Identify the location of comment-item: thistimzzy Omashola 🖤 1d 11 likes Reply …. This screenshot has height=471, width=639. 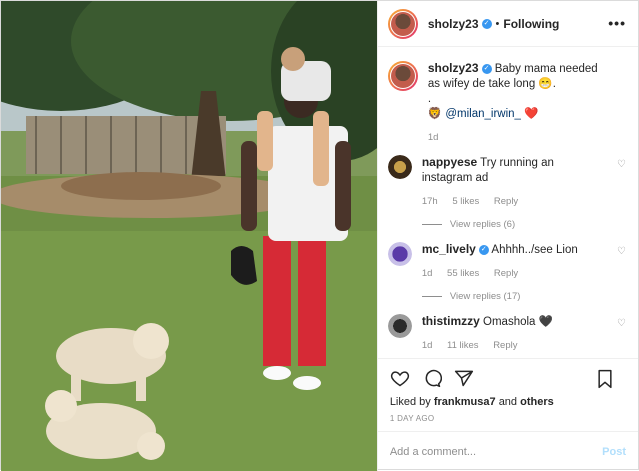
(507, 333).